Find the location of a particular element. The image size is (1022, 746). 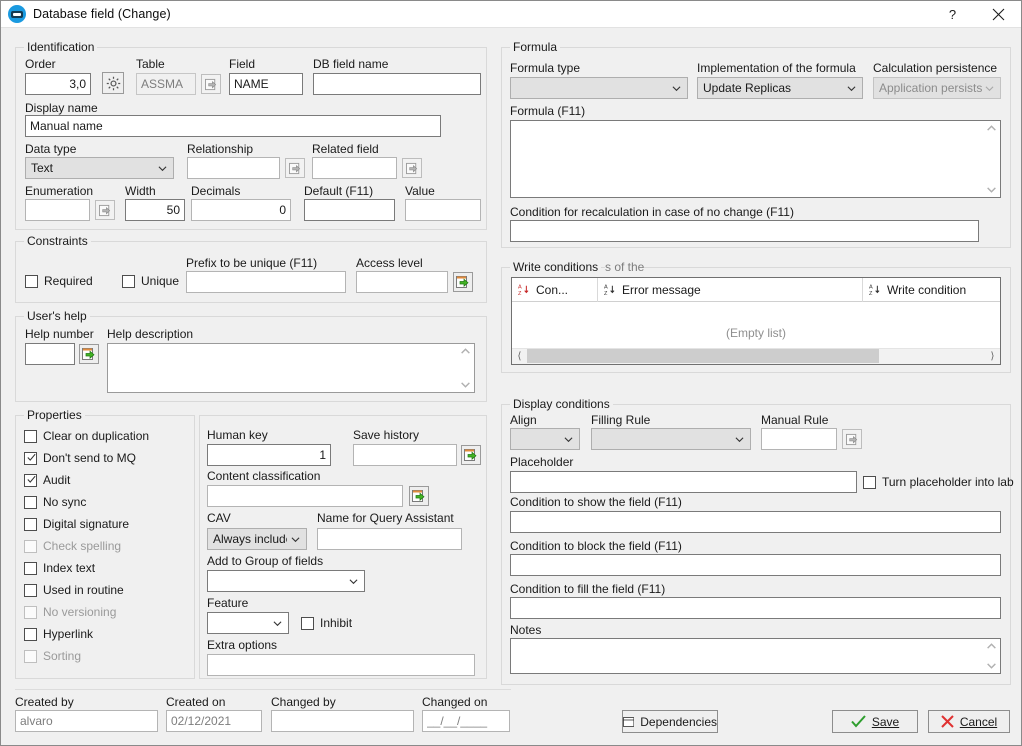

created-on-input is located at coordinates (214, 721).